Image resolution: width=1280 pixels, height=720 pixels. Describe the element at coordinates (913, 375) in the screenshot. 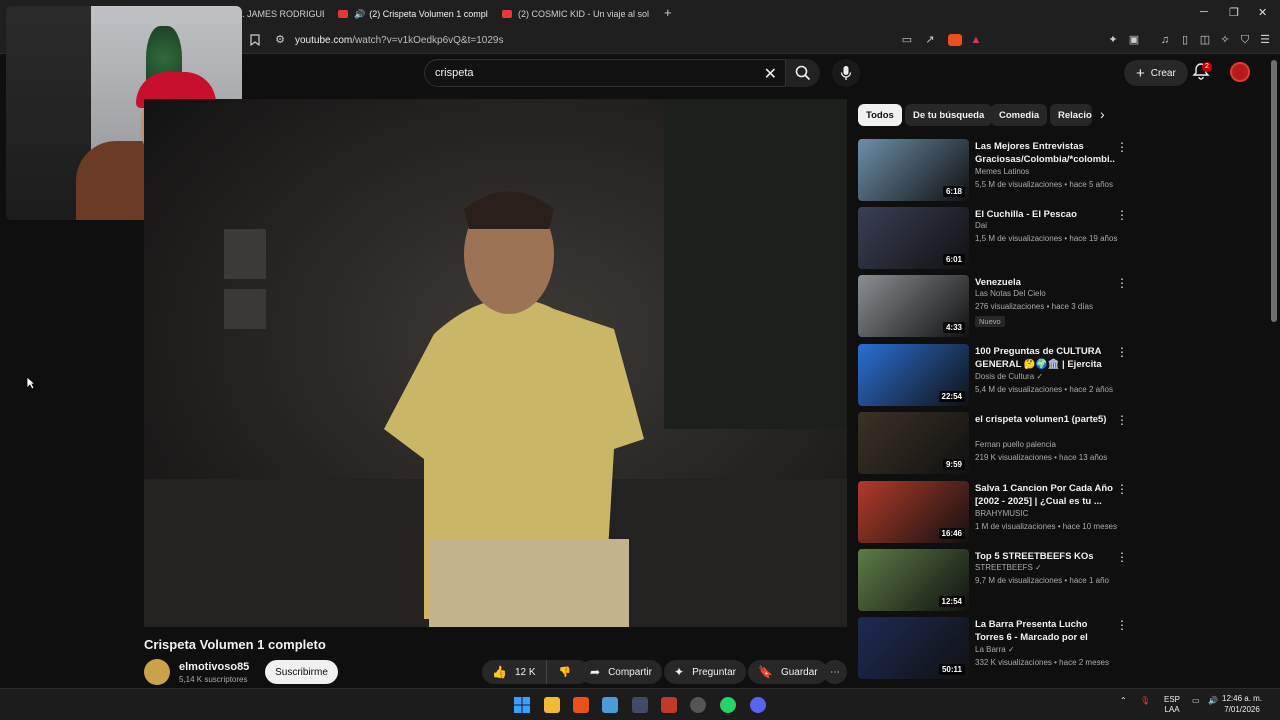

I see `video-thumbnail: 22:54` at that location.